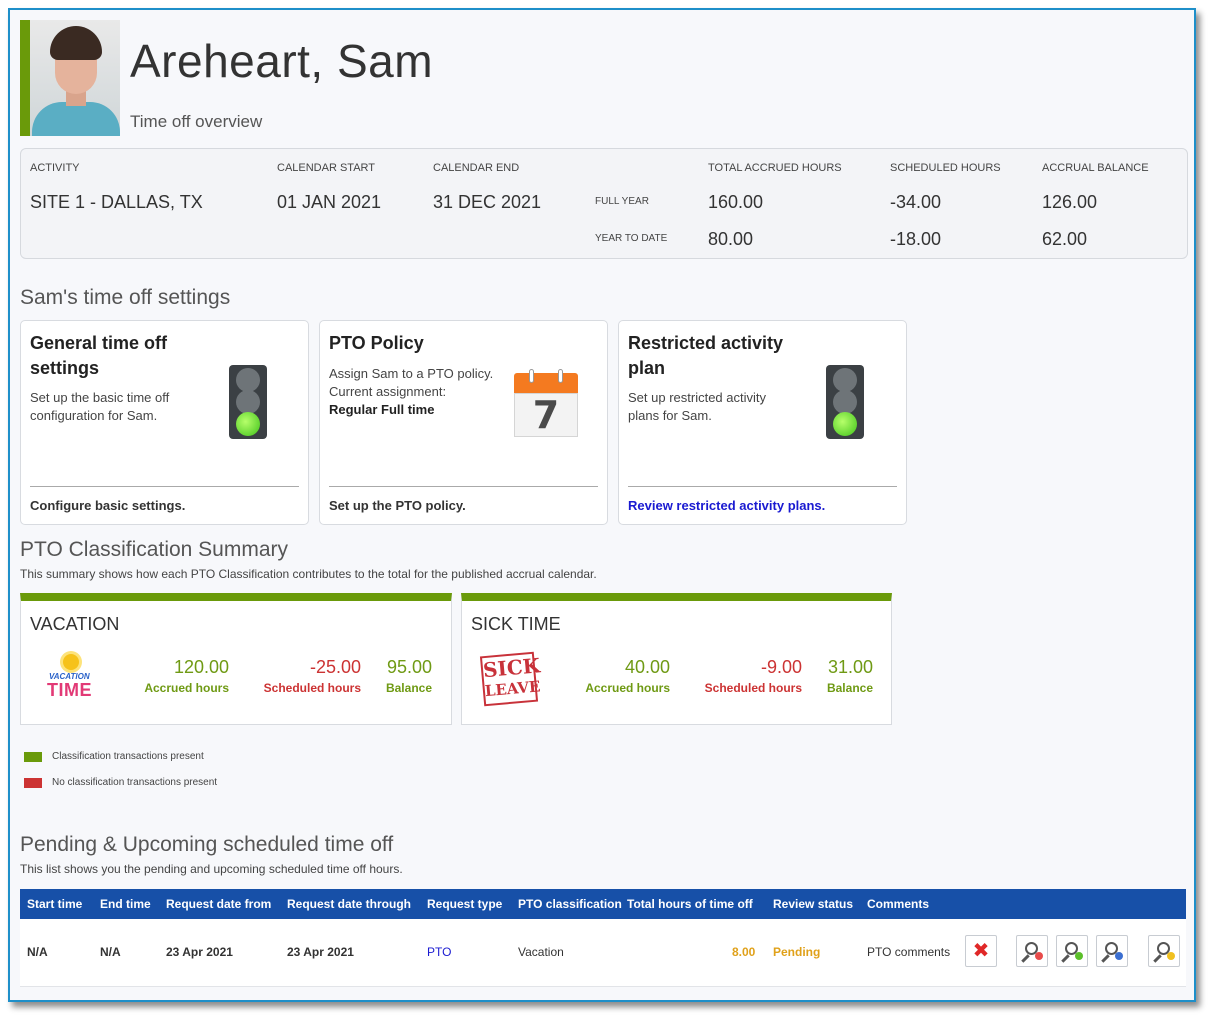  Describe the element at coordinates (54, 904) in the screenshot. I see `column-header: Start time` at that location.